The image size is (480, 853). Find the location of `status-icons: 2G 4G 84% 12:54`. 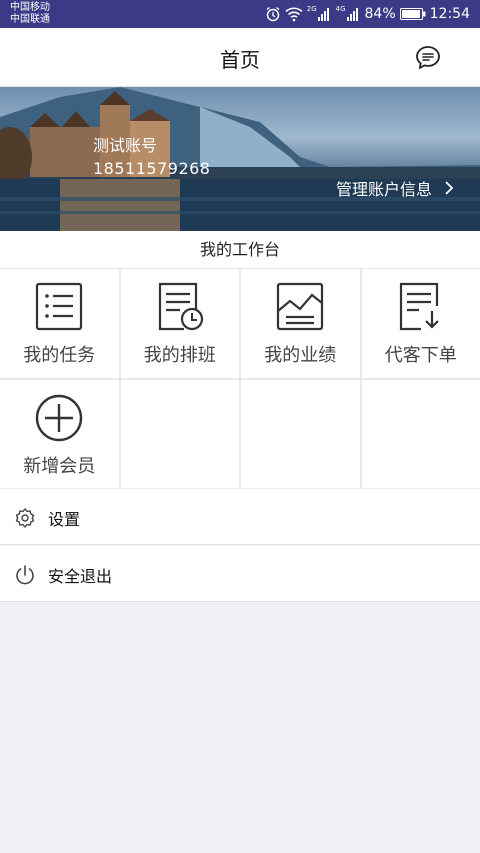

status-icons: 2G 4G 84% 12:54 is located at coordinates (367, 14).